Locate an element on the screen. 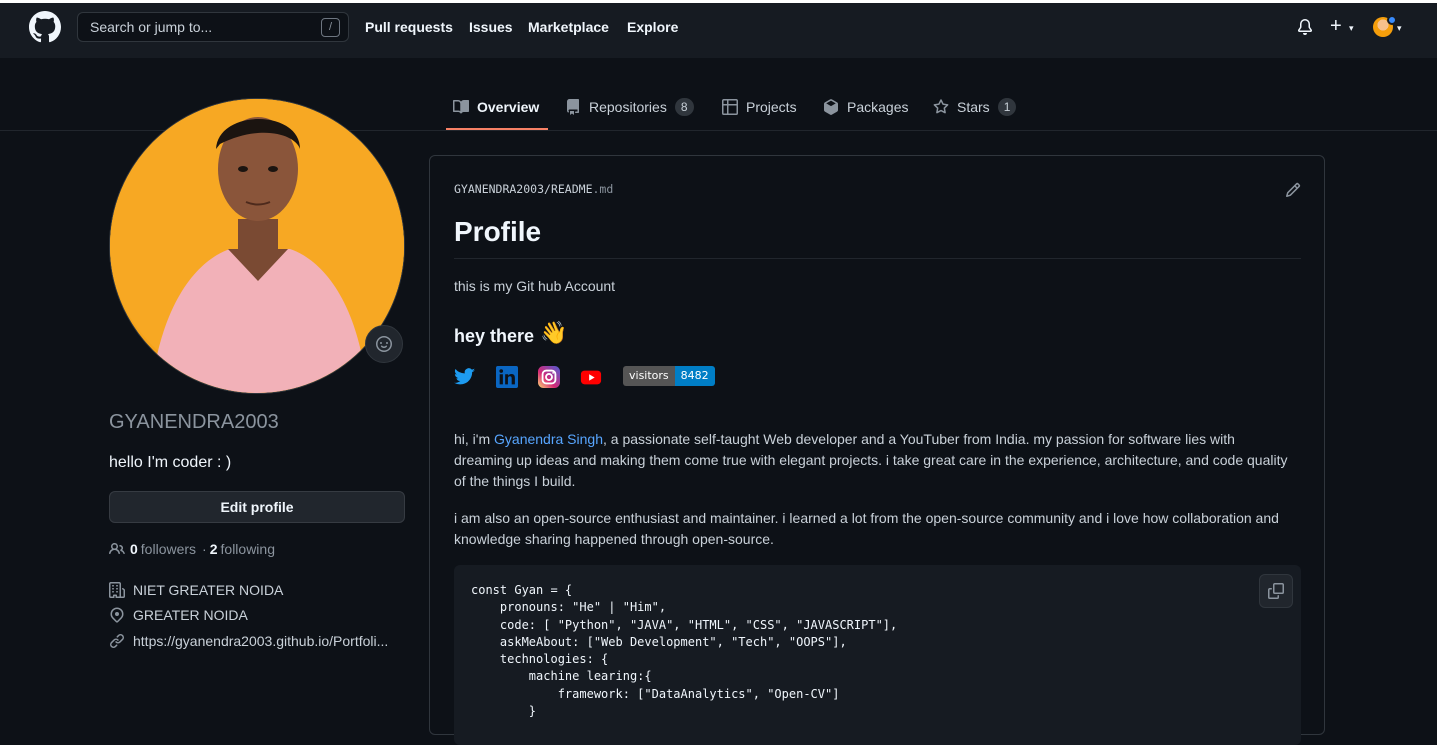 The height and width of the screenshot is (745, 1437). user-menu-caret-icon: ▾ is located at coordinates (1399, 28).